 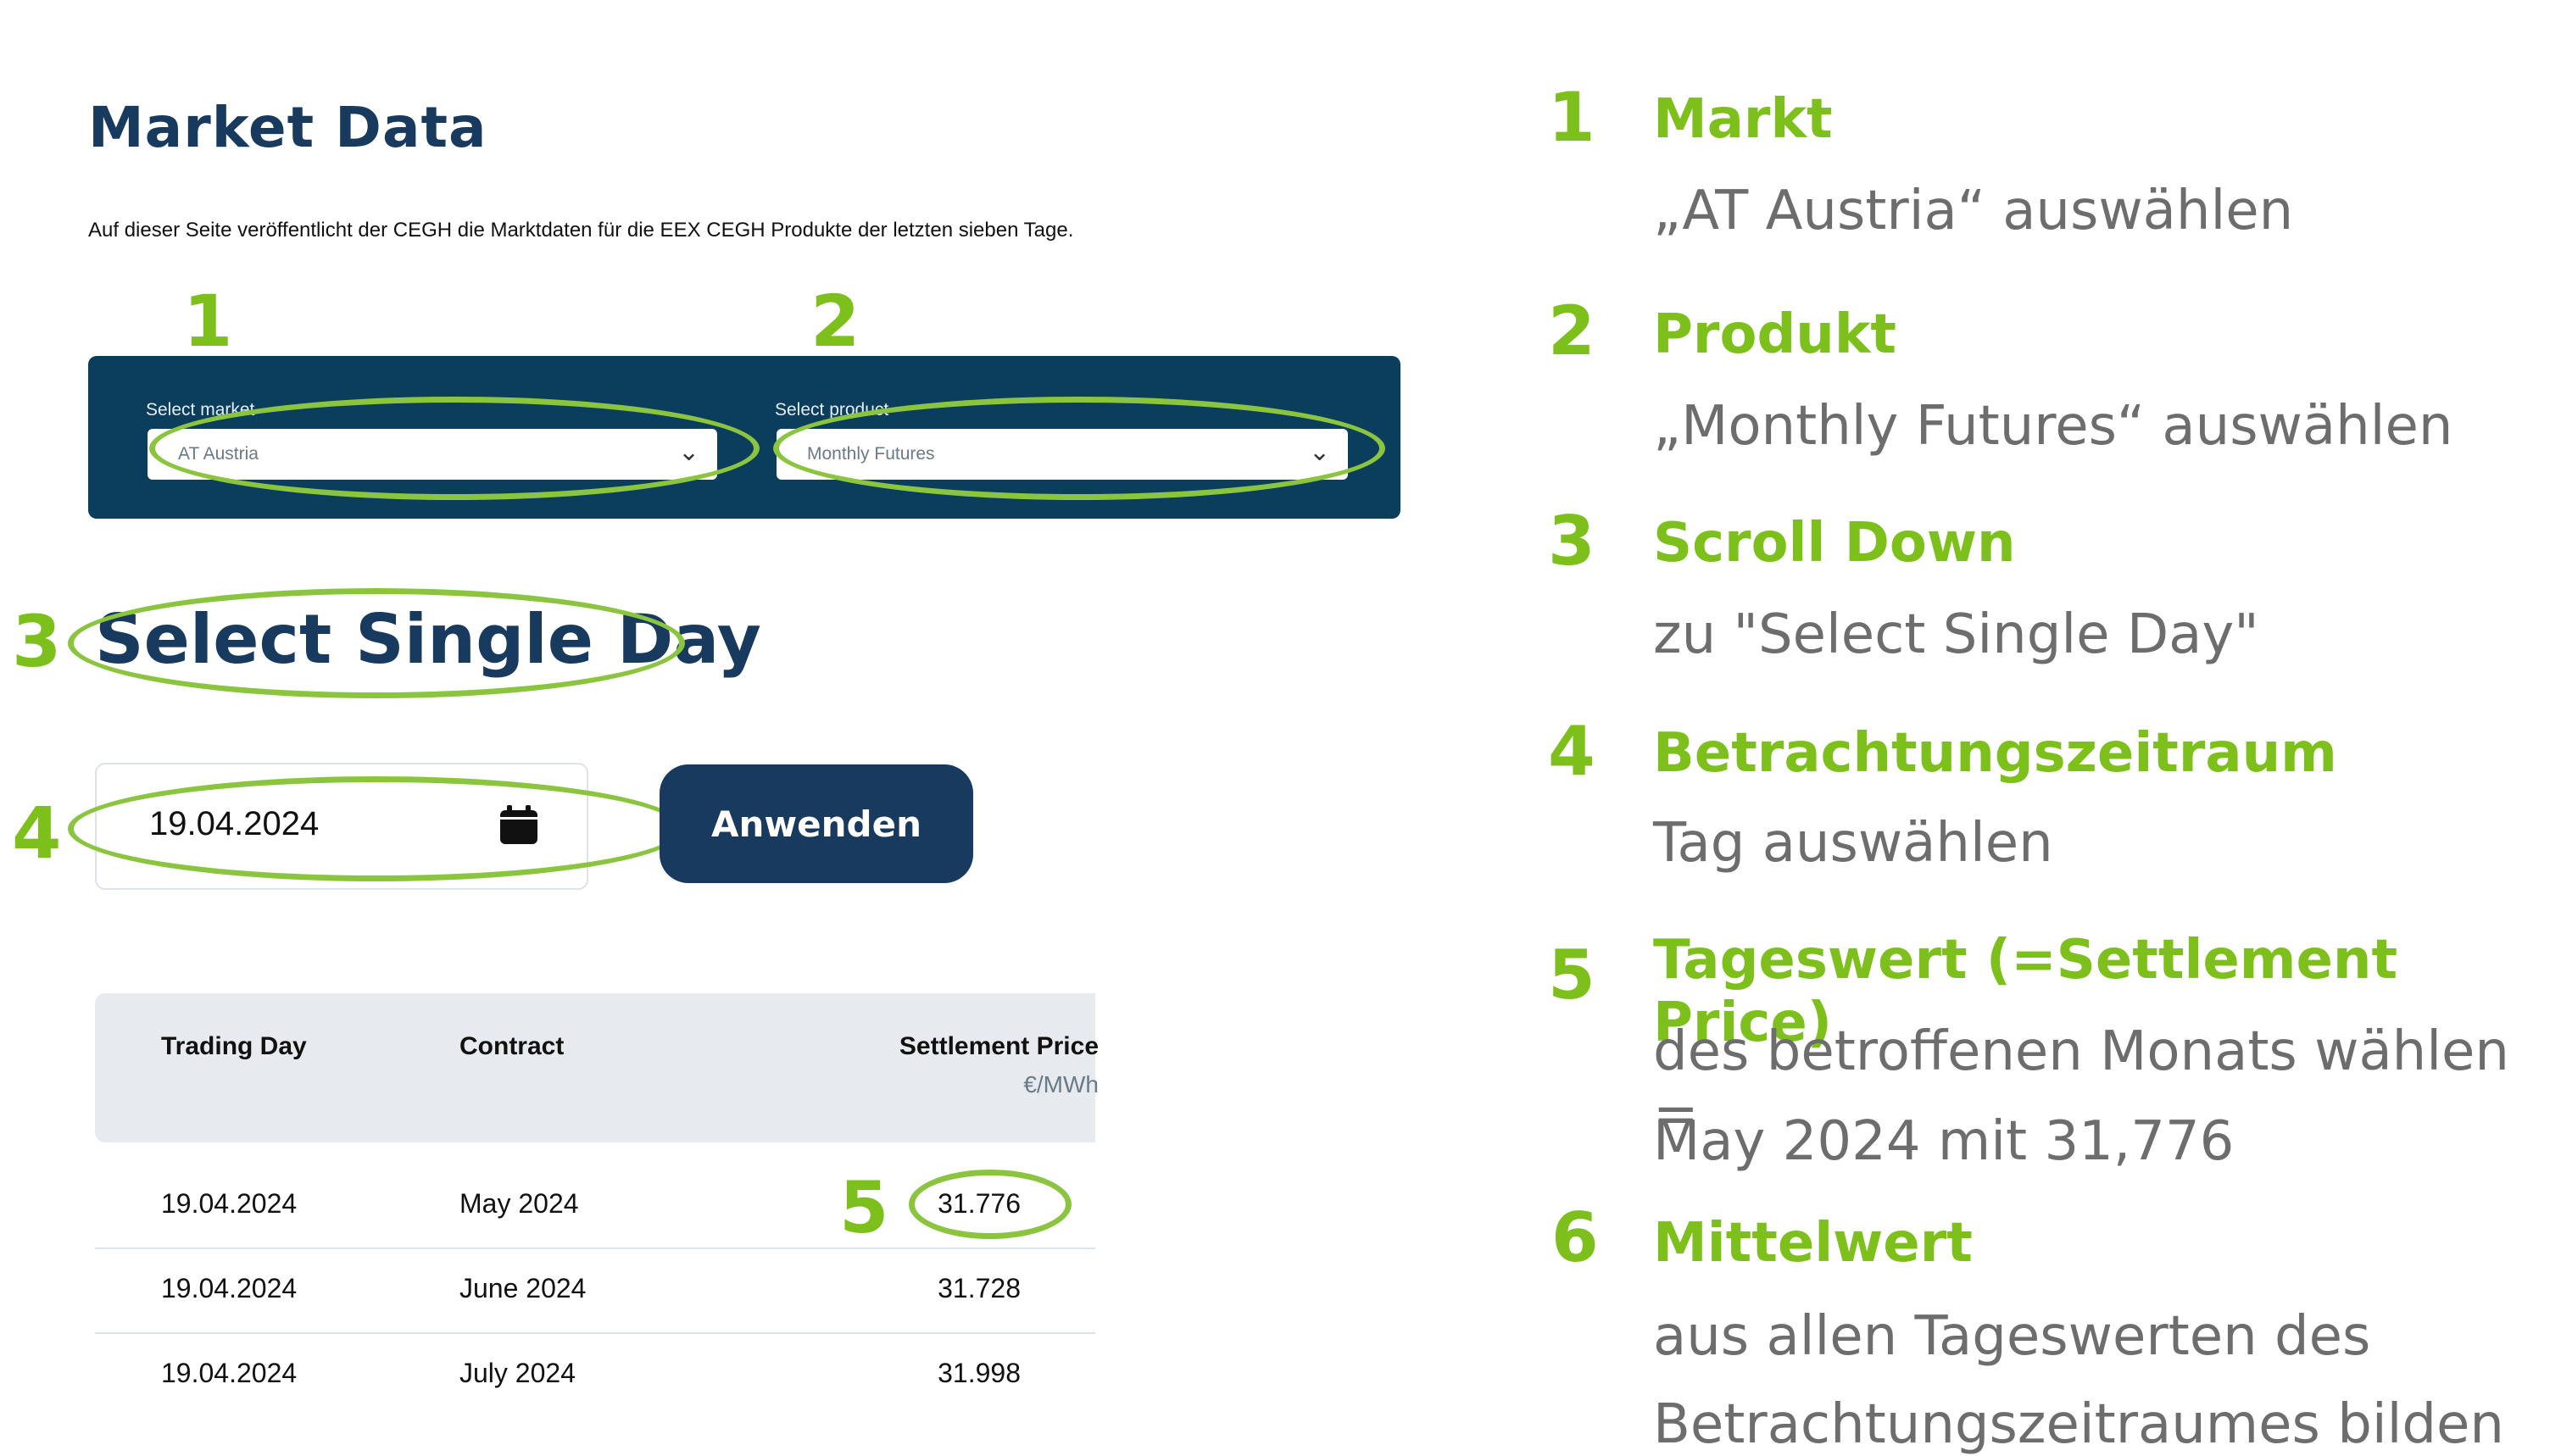 What do you see at coordinates (512, 1046) in the screenshot?
I see `header-contract: Contract` at bounding box center [512, 1046].